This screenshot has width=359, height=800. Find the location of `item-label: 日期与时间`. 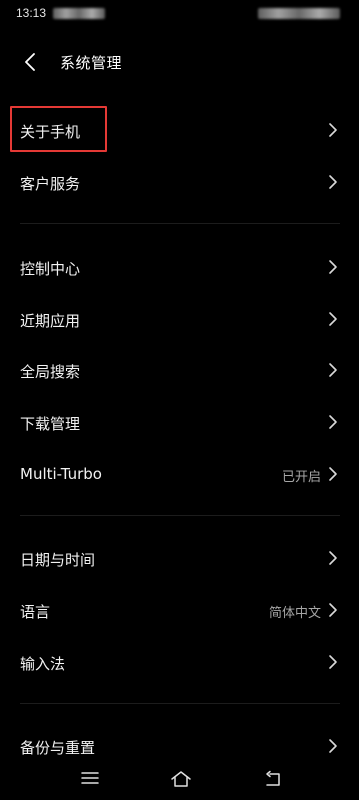

item-label: 日期与时间 is located at coordinates (58, 560).